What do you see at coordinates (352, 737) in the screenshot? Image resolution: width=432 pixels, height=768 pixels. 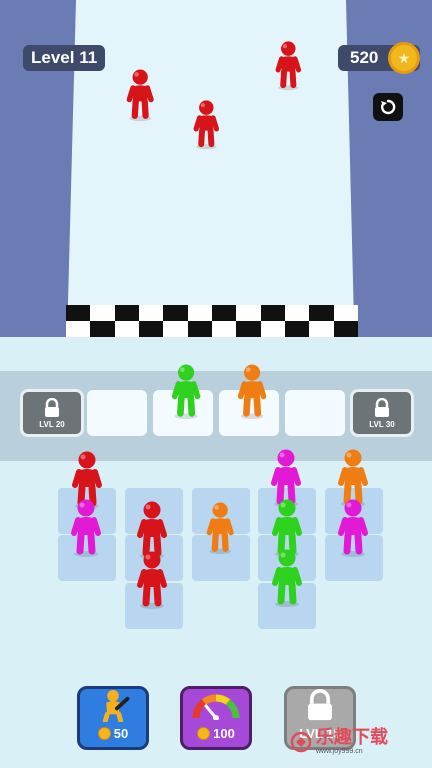 I see `watermark-brand: 乐趣下载` at bounding box center [352, 737].